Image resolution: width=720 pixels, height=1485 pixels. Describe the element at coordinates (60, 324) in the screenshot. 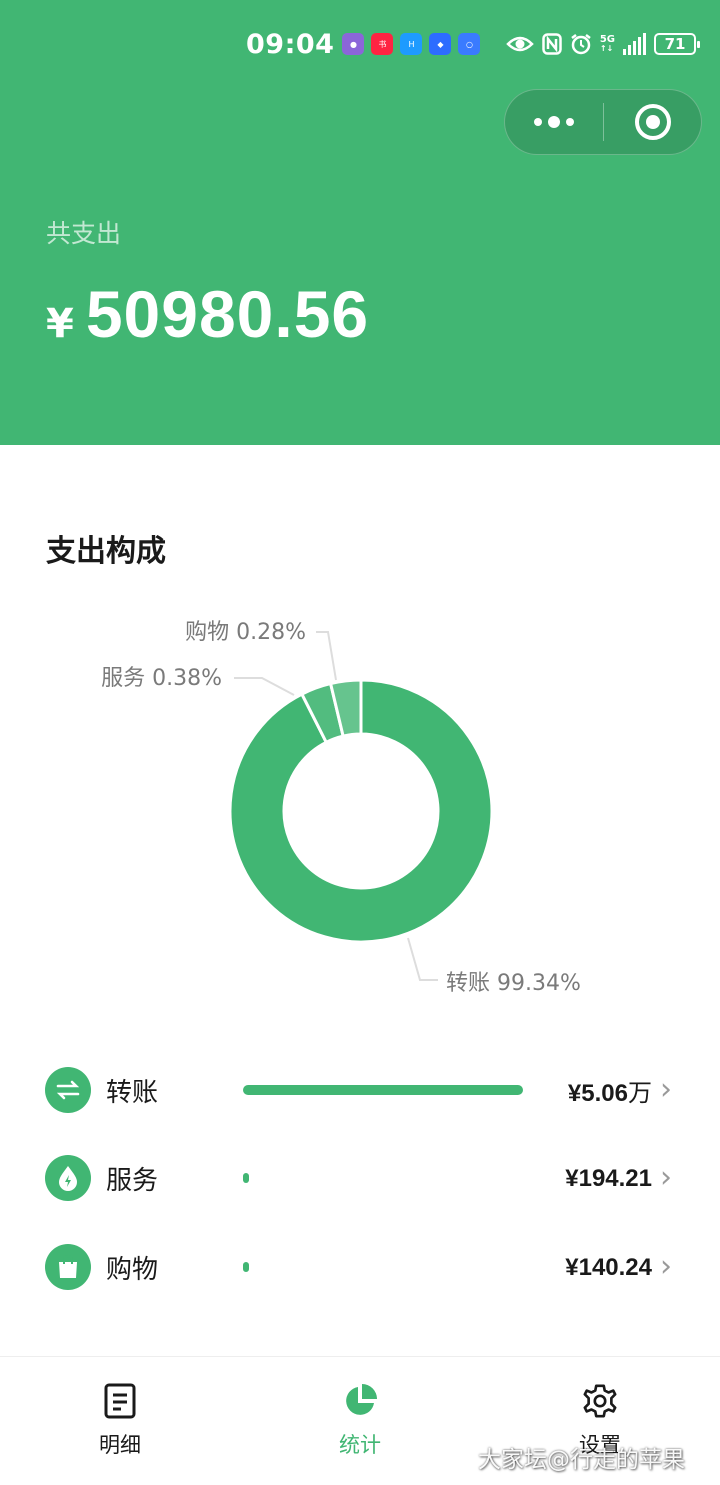

I see `currency-symbol: ¥` at that location.